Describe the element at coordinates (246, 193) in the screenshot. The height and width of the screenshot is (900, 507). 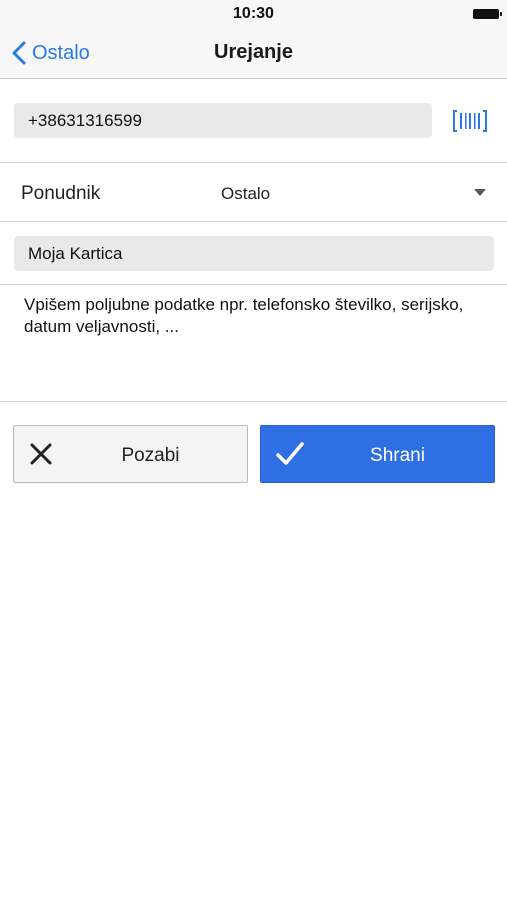
I see `provider-selected-value: Ostalo` at that location.